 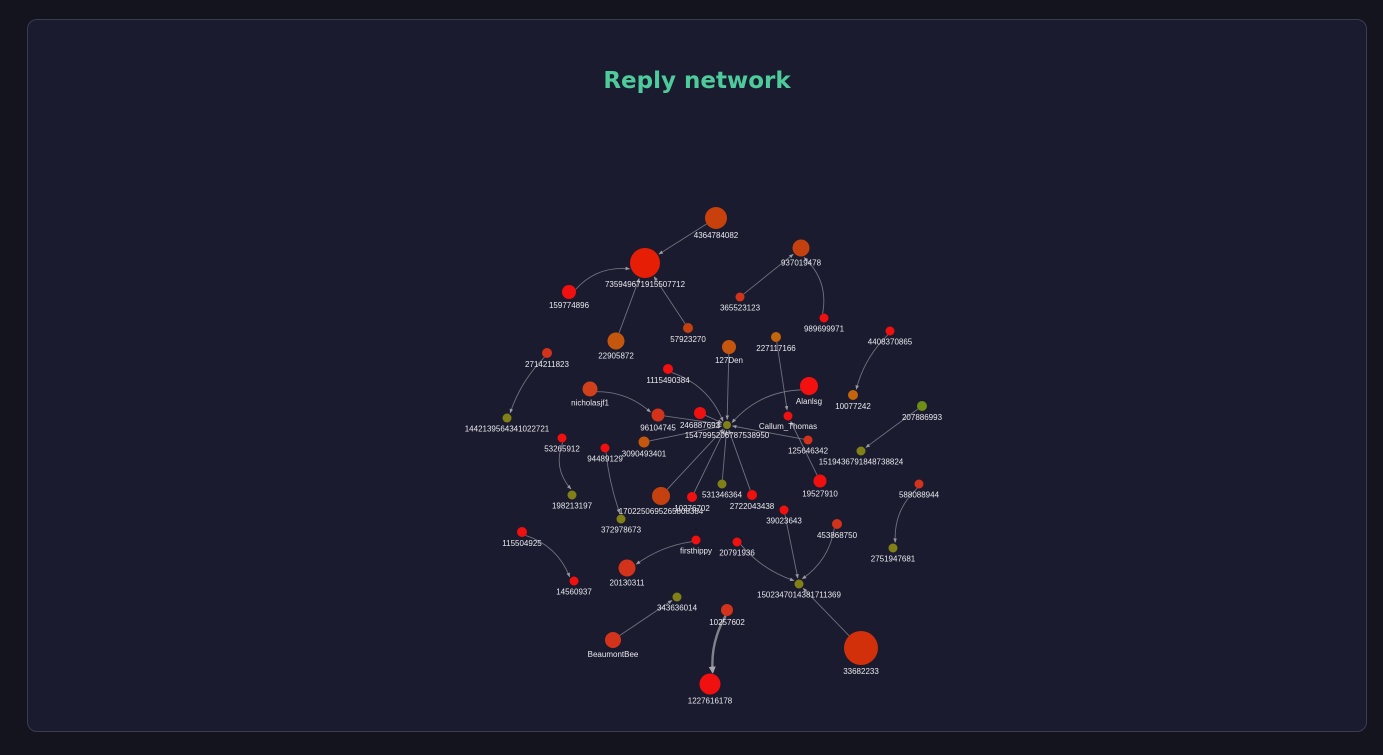 I want to click on network-node: Callum_Thomas, so click(x=788, y=421).